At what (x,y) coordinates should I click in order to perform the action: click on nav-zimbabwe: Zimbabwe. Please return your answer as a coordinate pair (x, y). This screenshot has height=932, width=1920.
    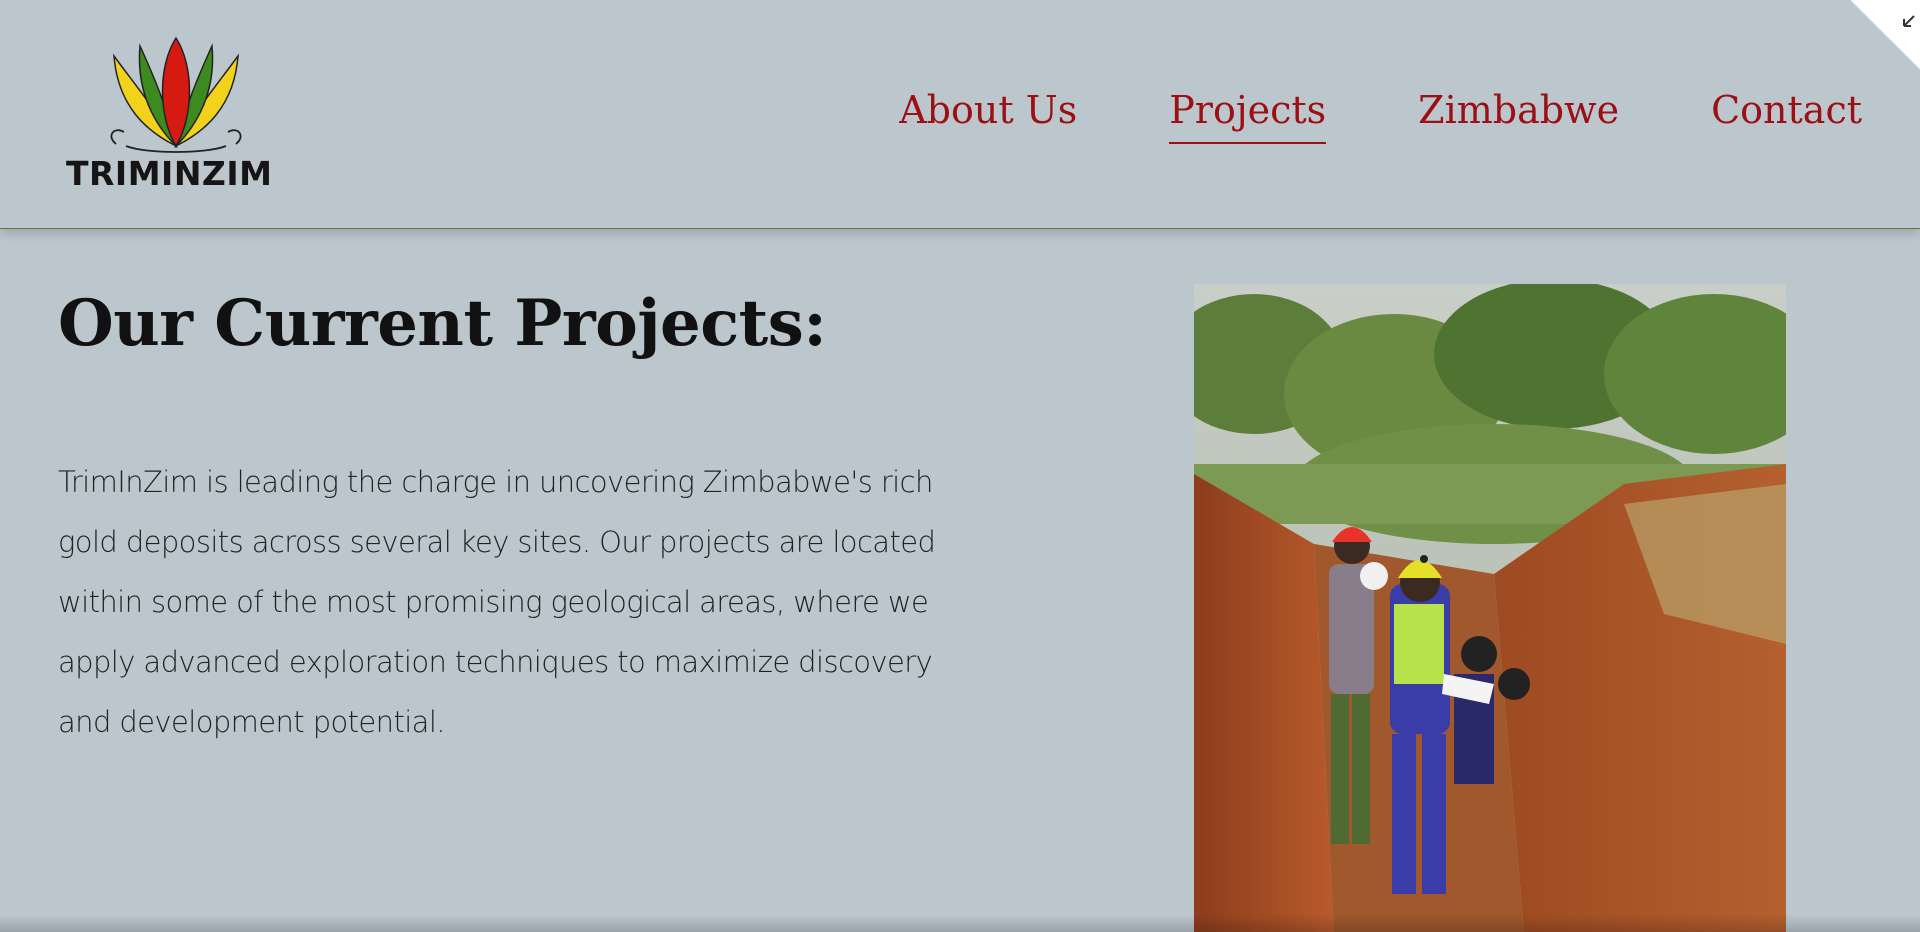
    Looking at the image, I should click on (1518, 116).